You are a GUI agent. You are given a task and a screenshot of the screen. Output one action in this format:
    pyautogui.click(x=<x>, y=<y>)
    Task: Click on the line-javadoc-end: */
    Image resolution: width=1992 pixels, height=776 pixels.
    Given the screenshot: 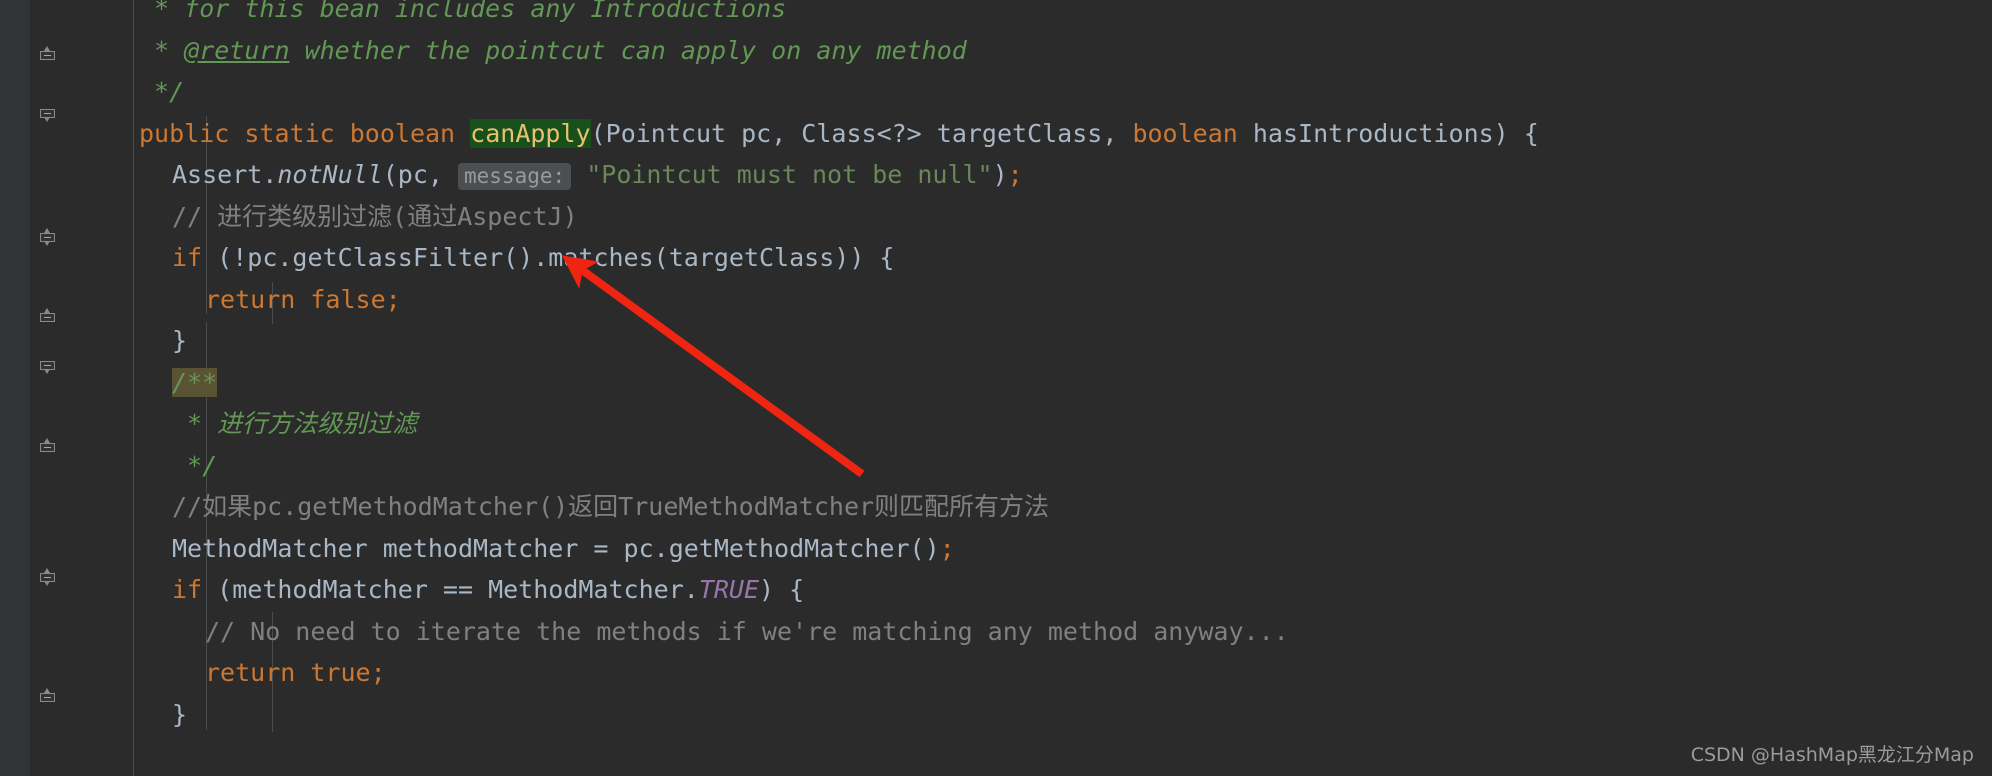 What is the action you would take?
    pyautogui.click(x=161, y=92)
    